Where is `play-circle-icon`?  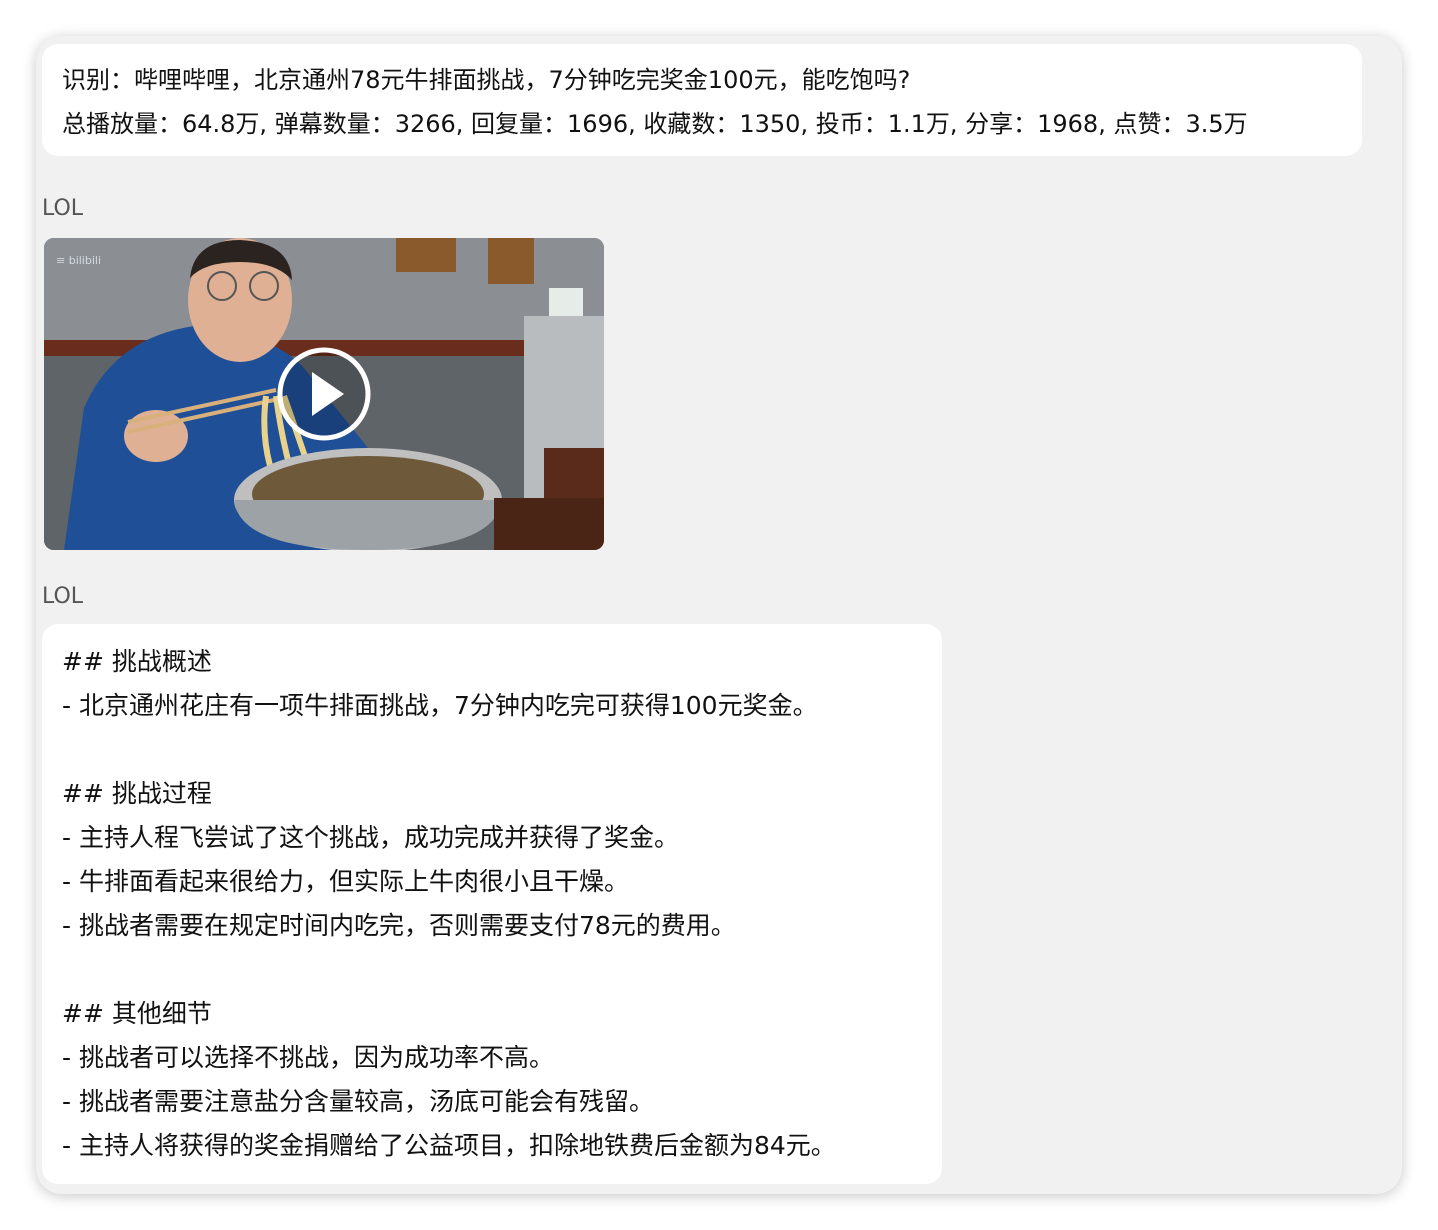
play-circle-icon is located at coordinates (324, 394).